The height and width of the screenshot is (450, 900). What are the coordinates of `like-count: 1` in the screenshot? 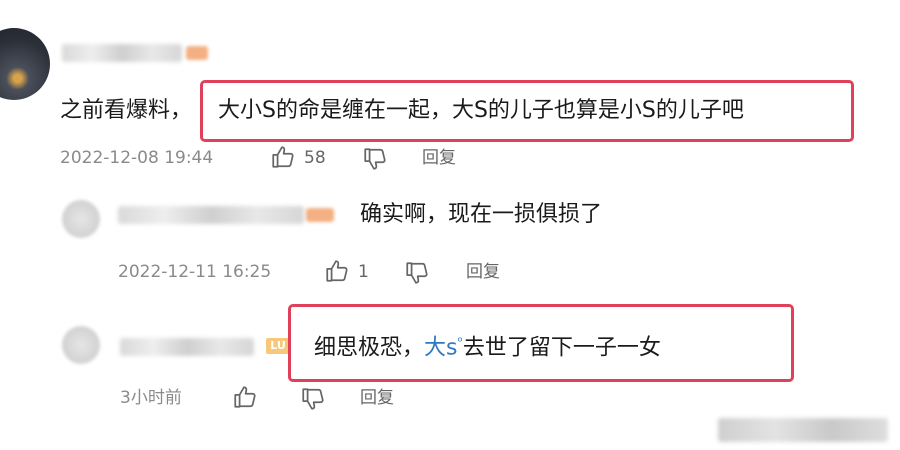 It's located at (363, 272).